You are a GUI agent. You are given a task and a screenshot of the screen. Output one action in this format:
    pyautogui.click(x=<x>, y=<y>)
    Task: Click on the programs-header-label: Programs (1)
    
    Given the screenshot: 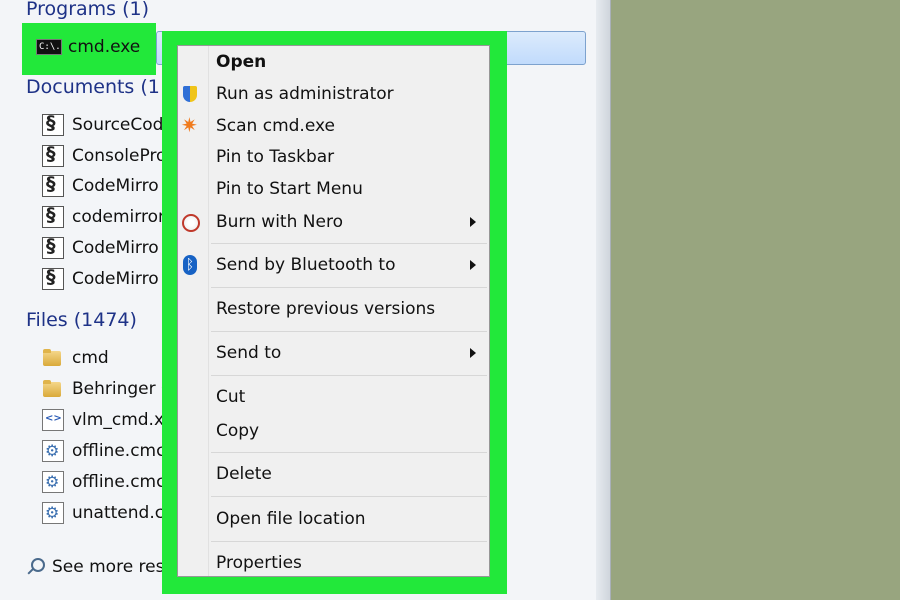 What is the action you would take?
    pyautogui.click(x=88, y=10)
    